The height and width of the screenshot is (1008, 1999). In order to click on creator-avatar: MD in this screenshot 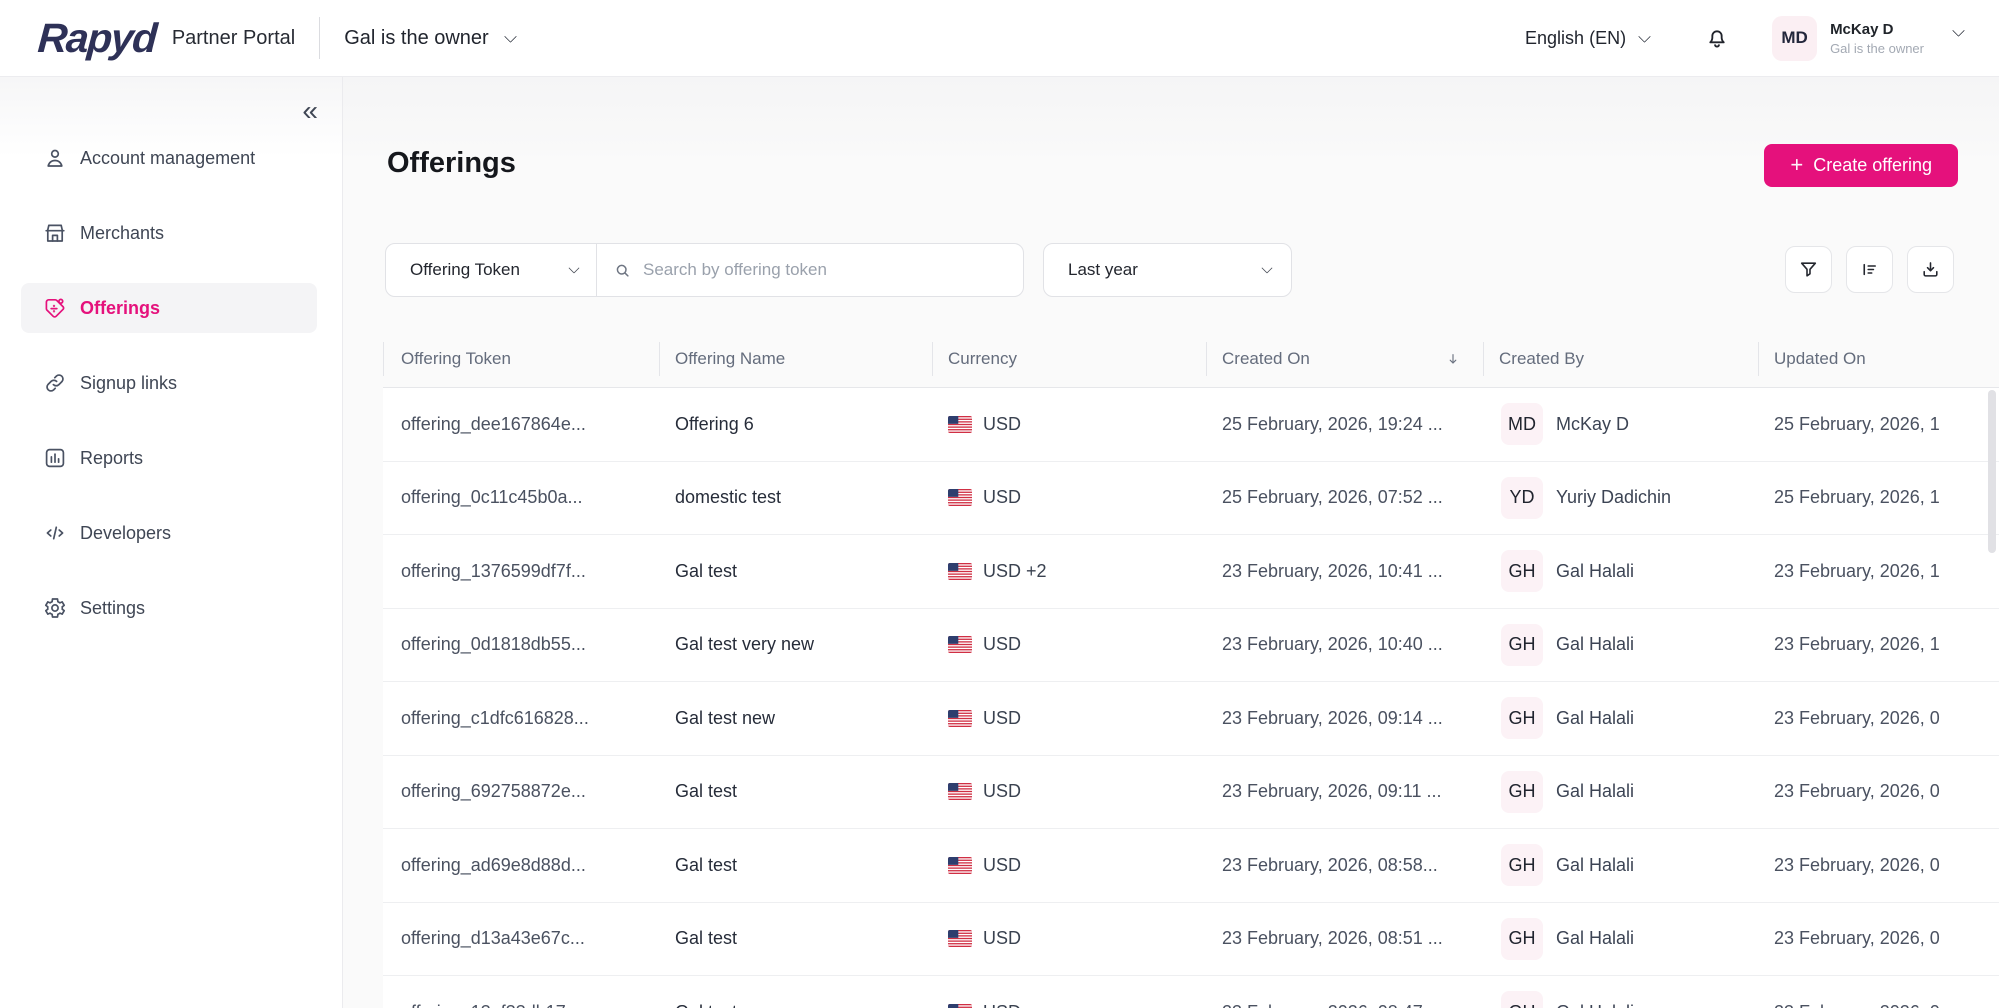, I will do `click(1522, 424)`.